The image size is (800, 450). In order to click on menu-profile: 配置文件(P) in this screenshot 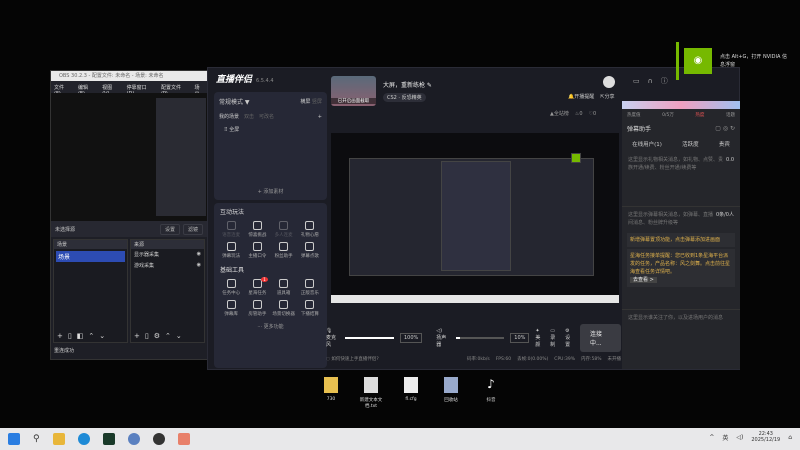, I will do `click(174, 90)`.